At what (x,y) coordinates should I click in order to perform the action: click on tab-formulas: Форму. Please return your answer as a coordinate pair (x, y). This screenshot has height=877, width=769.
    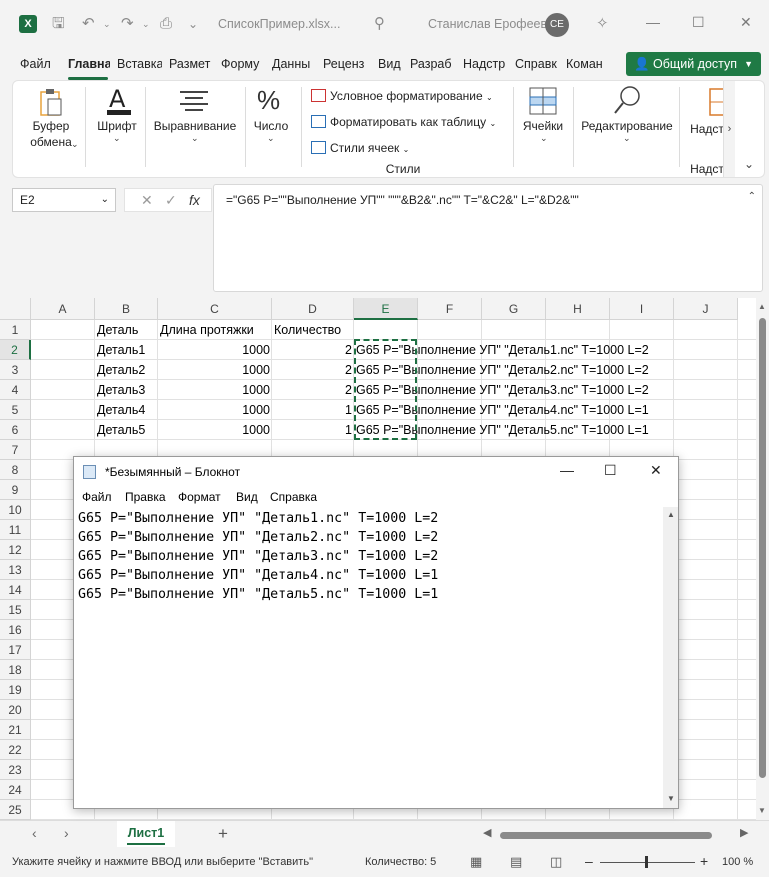
    Looking at the image, I should click on (242, 64).